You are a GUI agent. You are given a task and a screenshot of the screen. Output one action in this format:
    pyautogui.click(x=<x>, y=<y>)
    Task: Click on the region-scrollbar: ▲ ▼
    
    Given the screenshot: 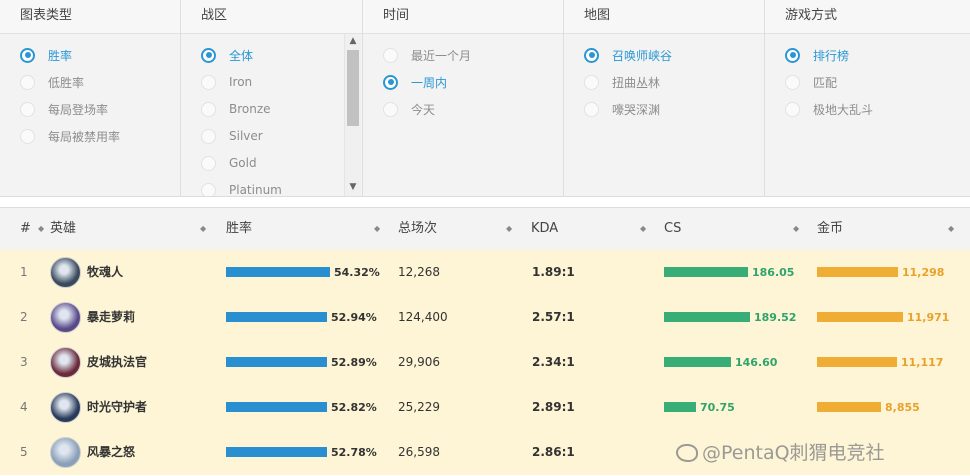 What is the action you would take?
    pyautogui.click(x=352, y=115)
    